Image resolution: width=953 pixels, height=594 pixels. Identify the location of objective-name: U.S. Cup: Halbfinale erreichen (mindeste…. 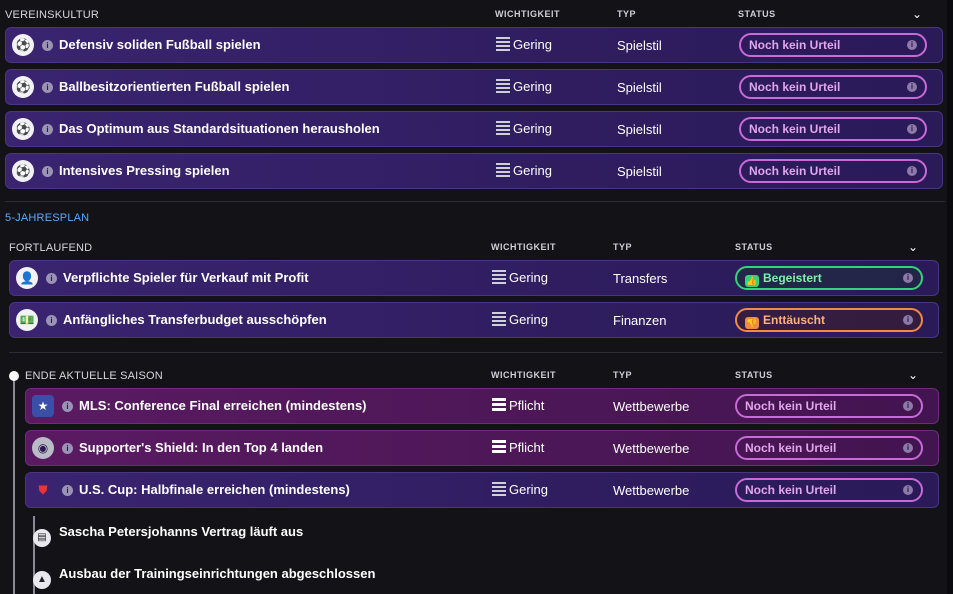
(214, 489).